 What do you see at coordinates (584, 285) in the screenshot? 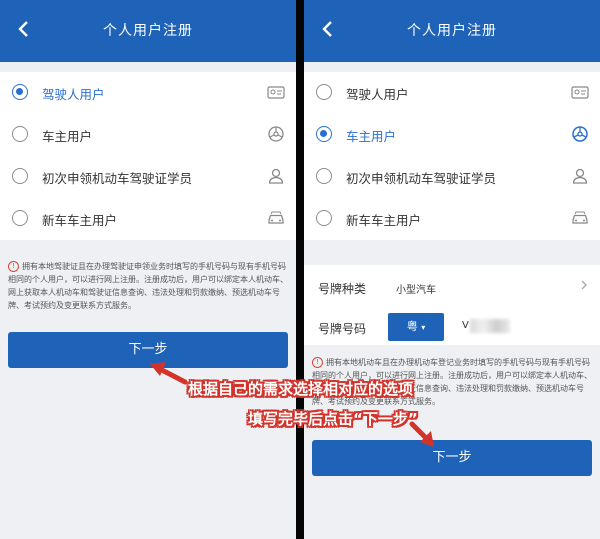
I see `chevron-right-icon` at bounding box center [584, 285].